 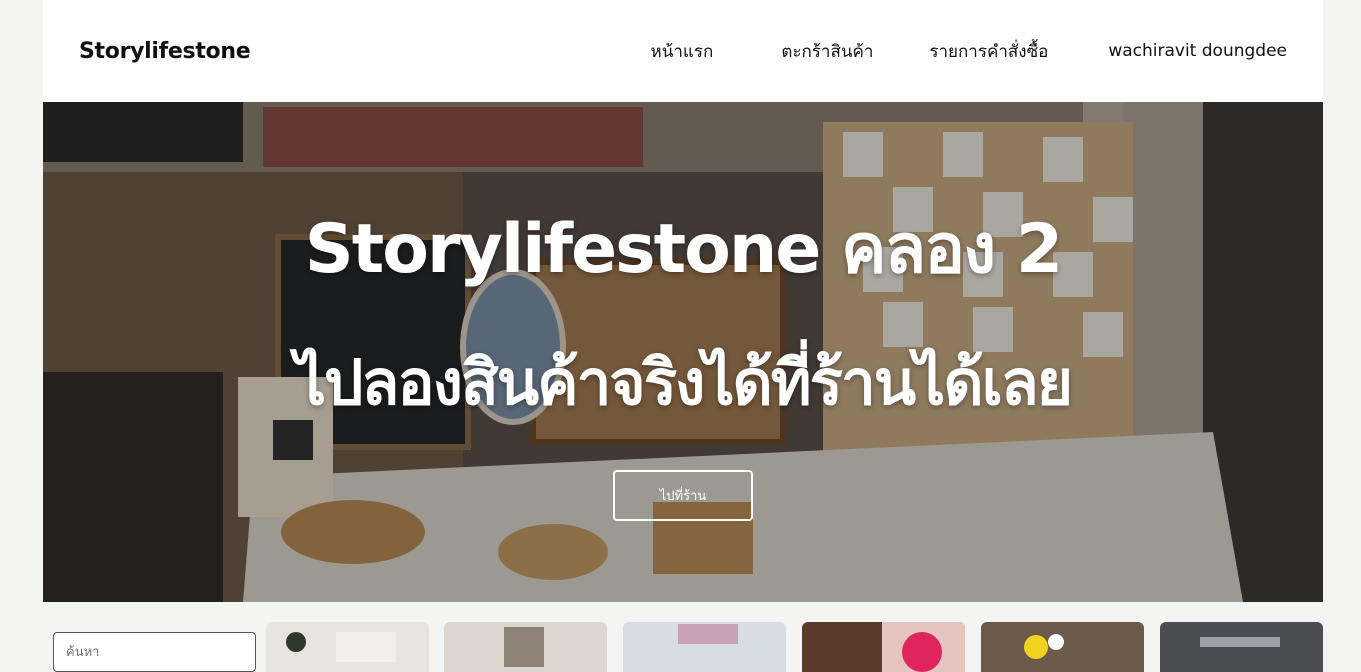 What do you see at coordinates (683, 382) in the screenshot?
I see `hero-subtitle: ไปลองสินค้าจริงได้ที่ร้านได้เลย` at bounding box center [683, 382].